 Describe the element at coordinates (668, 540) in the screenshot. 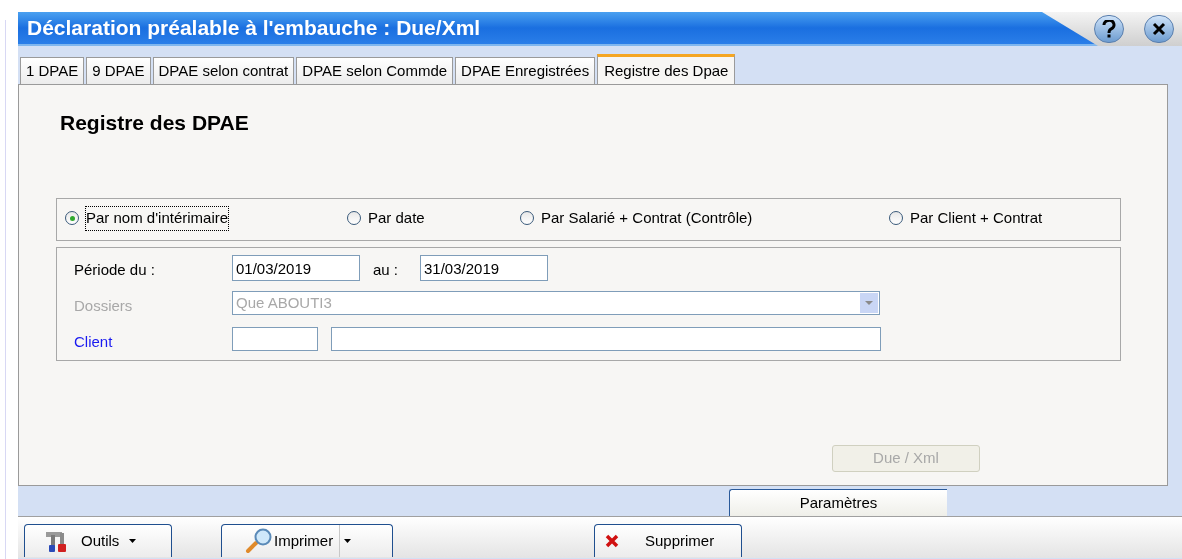

I see `delete-button: Supprimer` at that location.